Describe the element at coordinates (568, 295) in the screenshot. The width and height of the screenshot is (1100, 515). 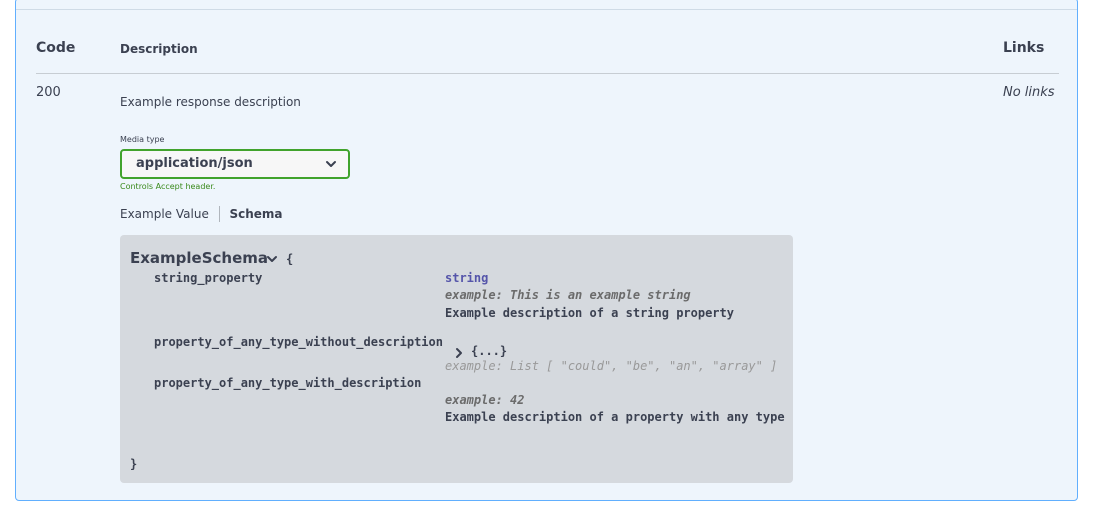
I see `property-example: example: This is an example string` at that location.